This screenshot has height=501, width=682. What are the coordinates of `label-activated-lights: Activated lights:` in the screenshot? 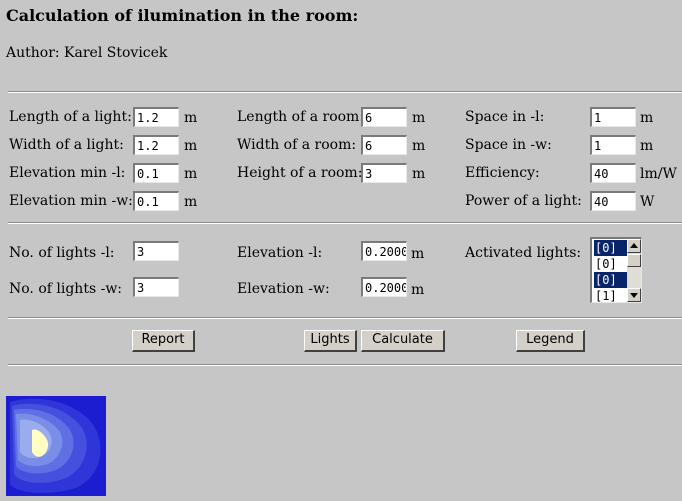 It's located at (523, 253).